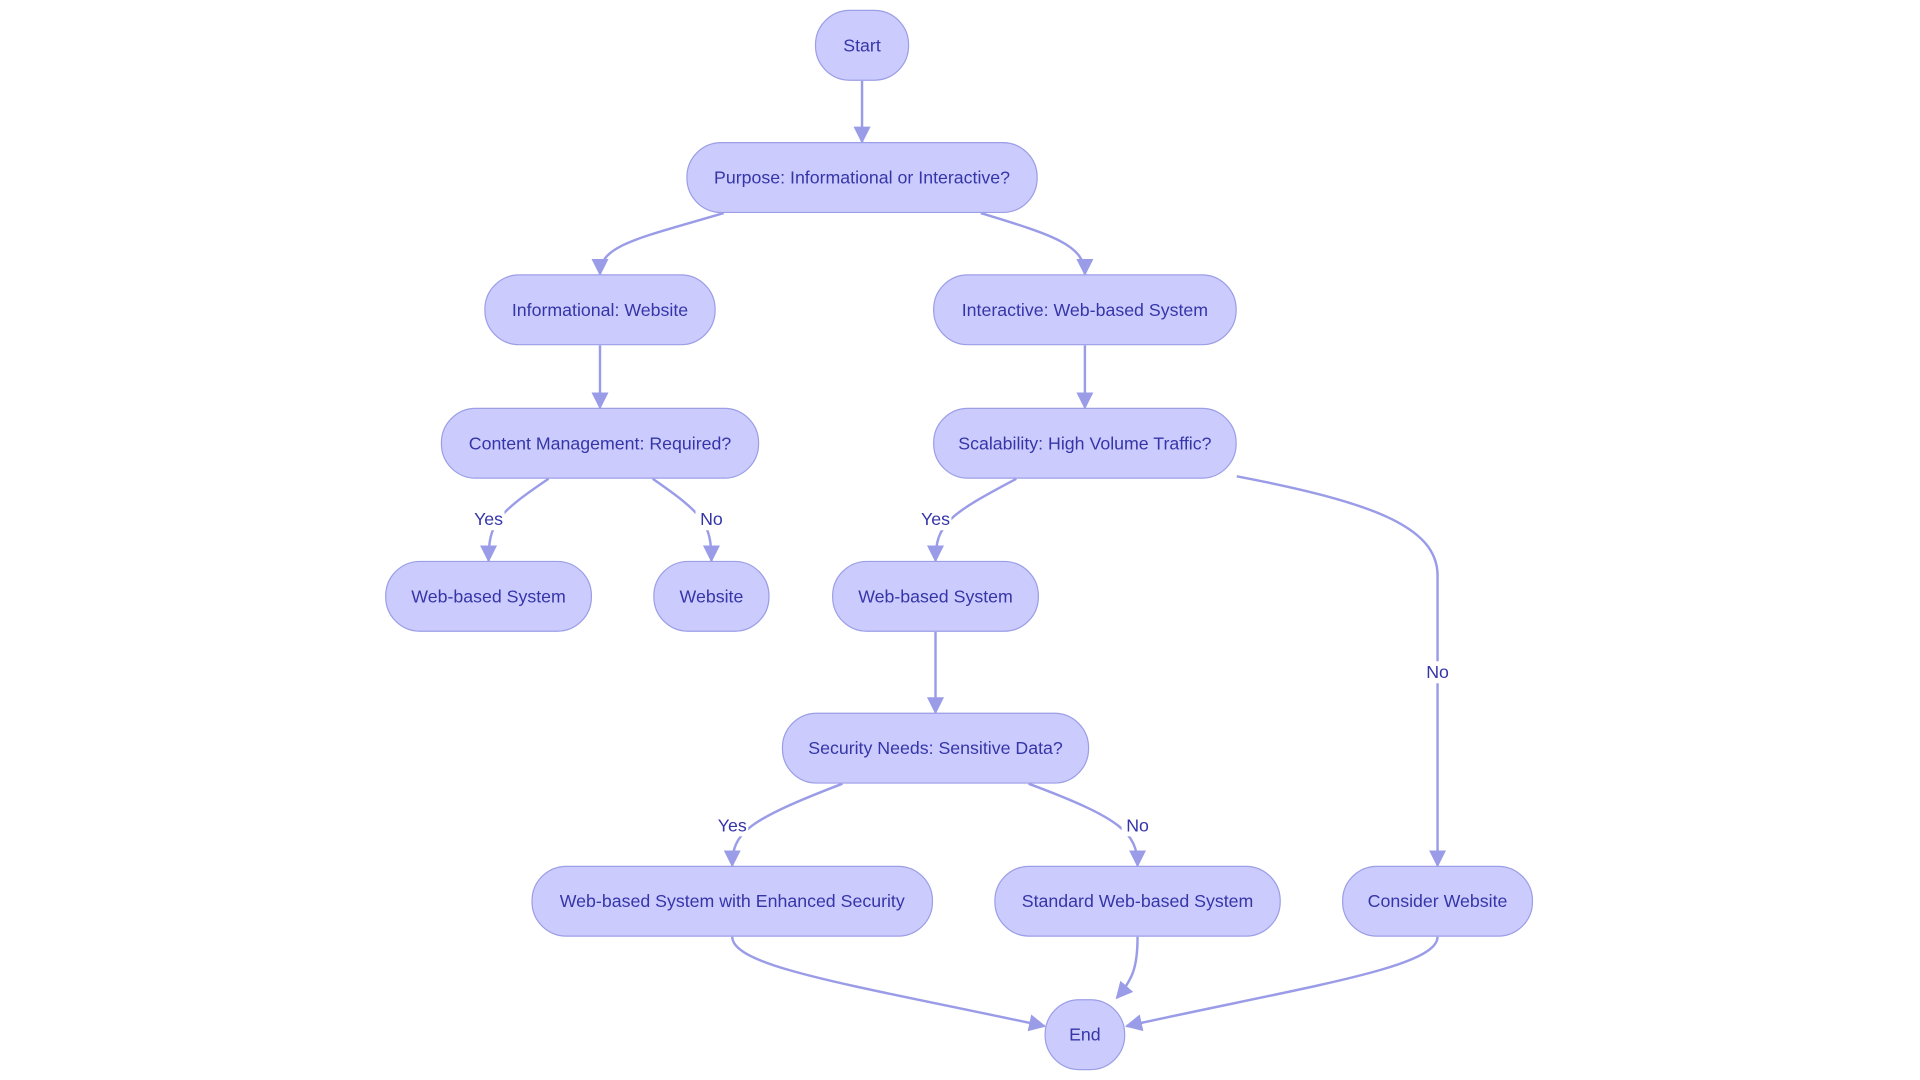 Image resolution: width=1920 pixels, height=1080 pixels. What do you see at coordinates (1281, 984) in the screenshot?
I see `edge-consider-to-end` at bounding box center [1281, 984].